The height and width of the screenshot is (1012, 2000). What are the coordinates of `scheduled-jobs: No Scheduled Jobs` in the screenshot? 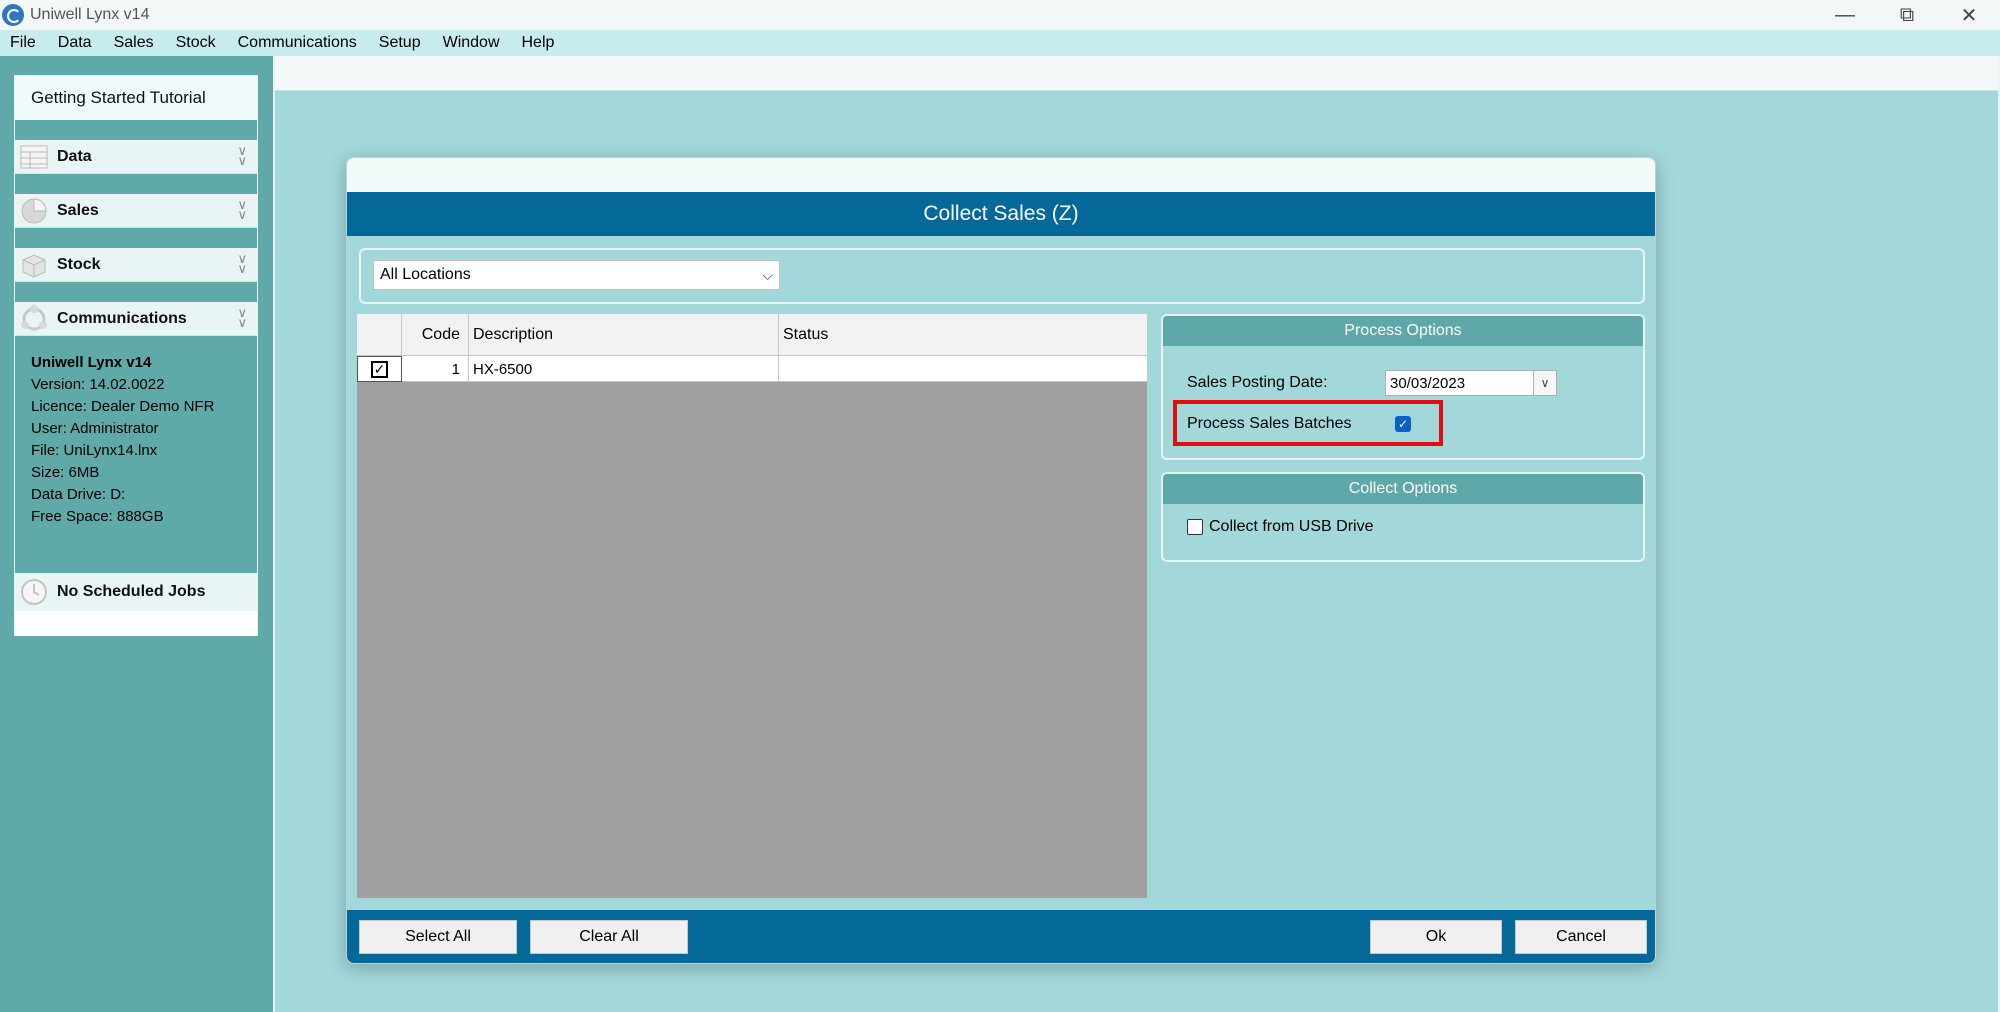 It's located at (136, 592).